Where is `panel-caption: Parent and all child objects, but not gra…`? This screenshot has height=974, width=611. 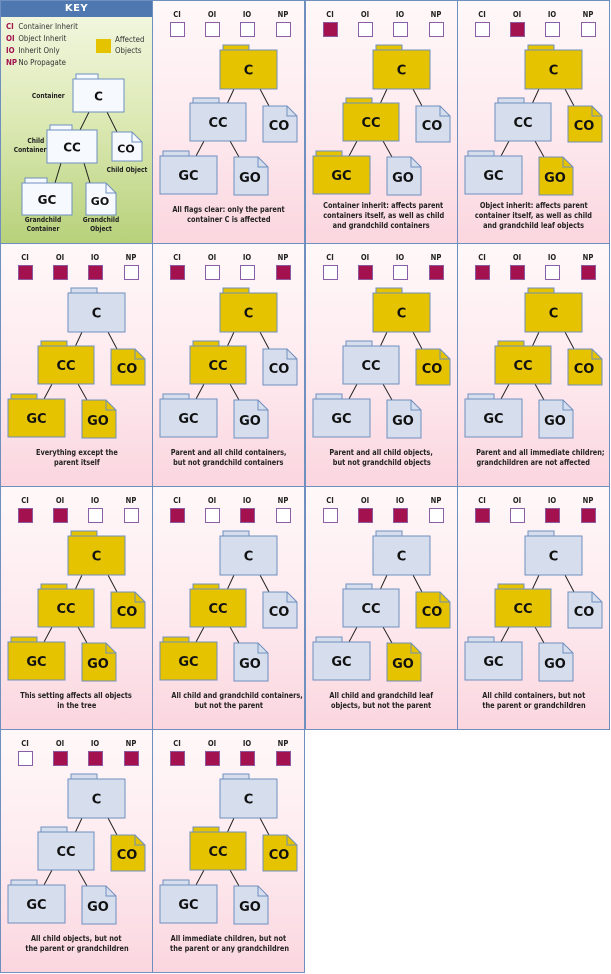
panel-caption: Parent and all child objects, but not gra… is located at coordinates (381, 458).